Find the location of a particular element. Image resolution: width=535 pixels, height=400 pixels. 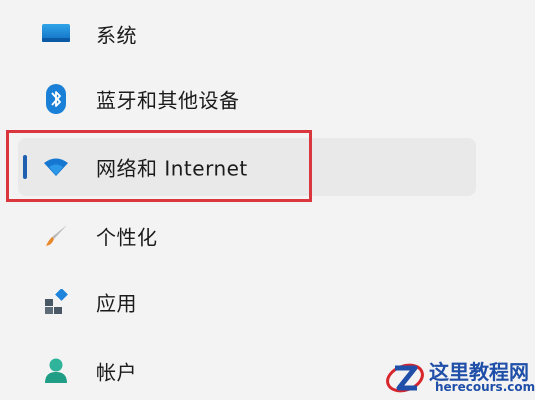

bluetooth-icon is located at coordinates (56, 99).